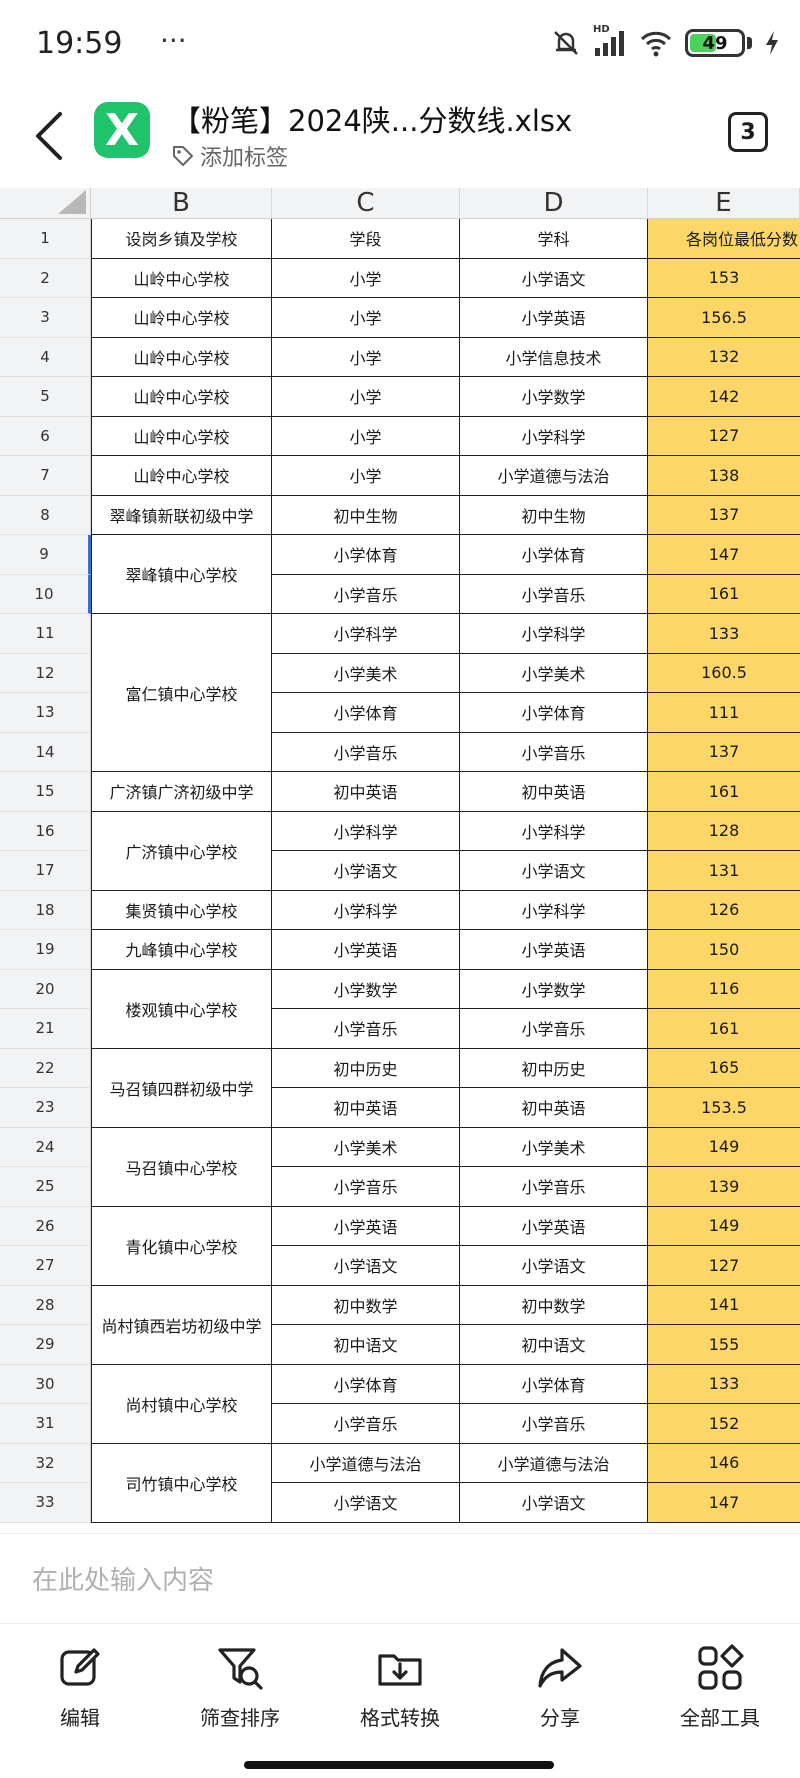  I want to click on stage-cell: 小学英语, so click(366, 950).